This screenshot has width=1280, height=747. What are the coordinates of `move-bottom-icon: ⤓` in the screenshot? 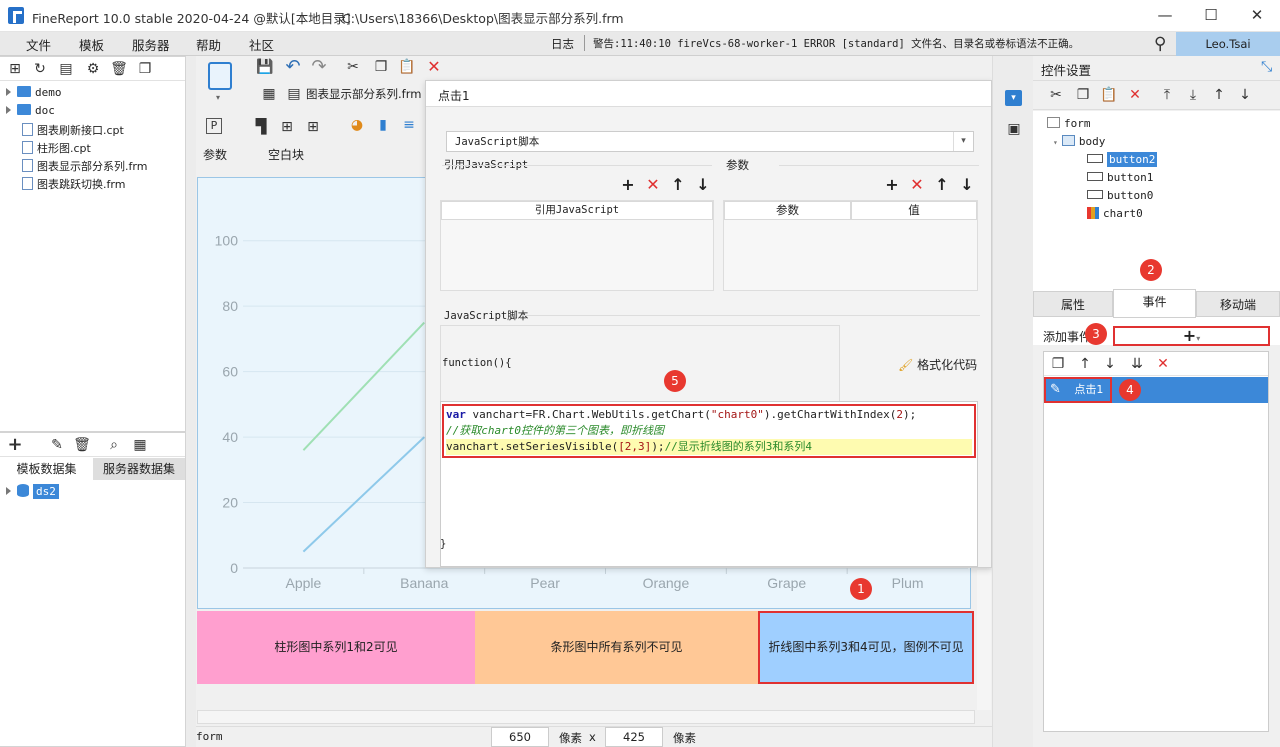 It's located at (1193, 95).